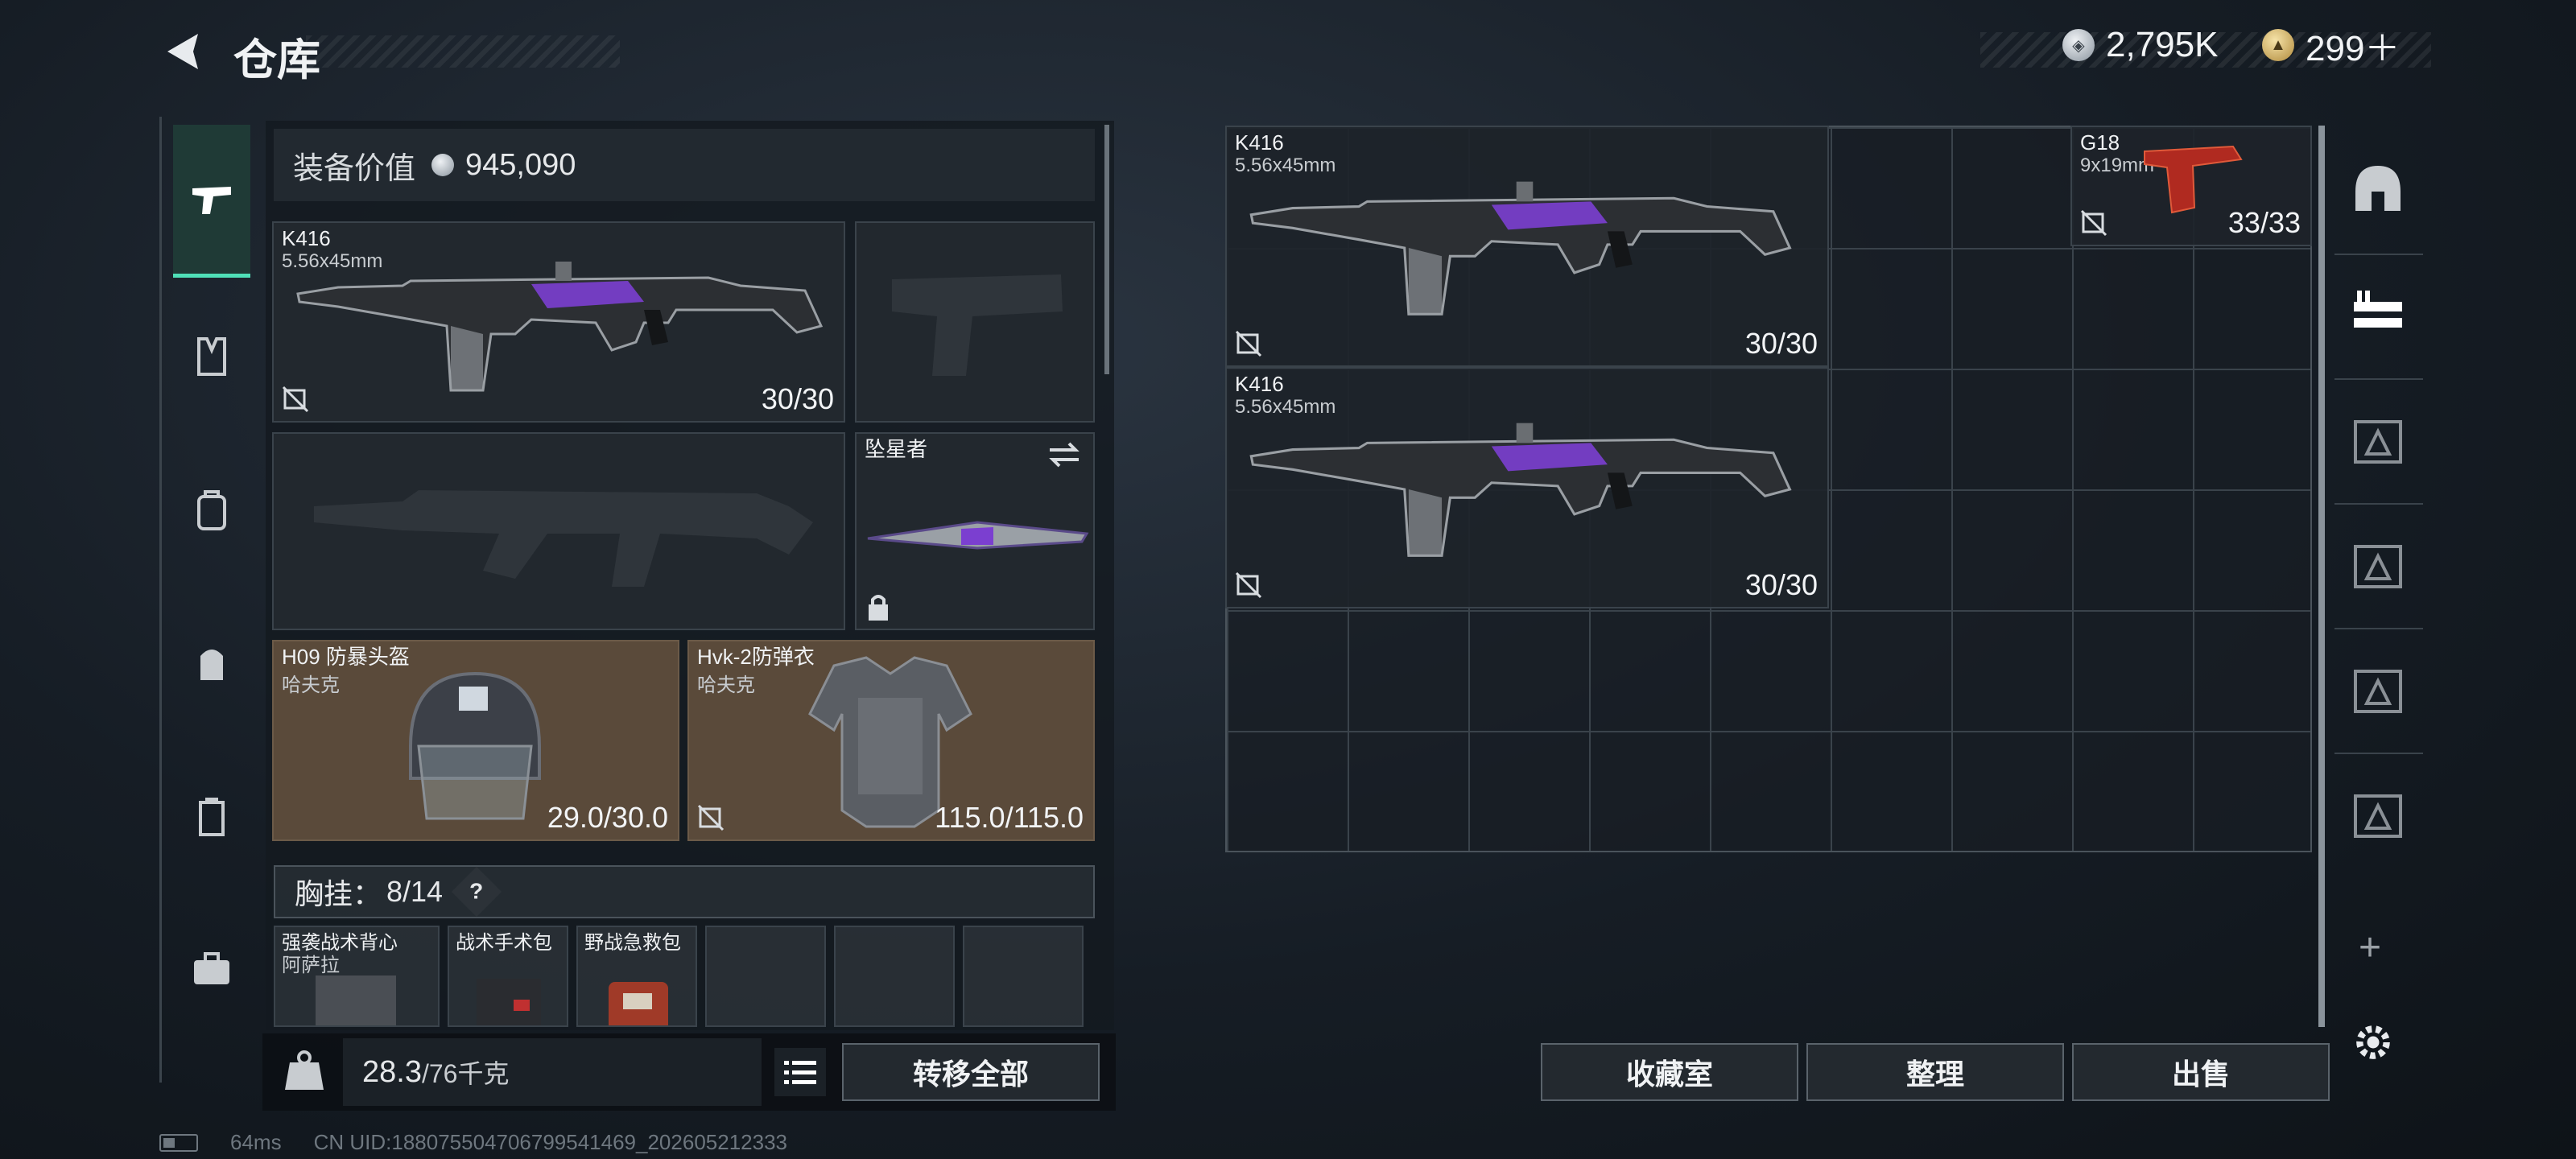 This screenshot has width=2576, height=1159. Describe the element at coordinates (971, 1072) in the screenshot. I see `transfer-all-button: 转移全部` at that location.